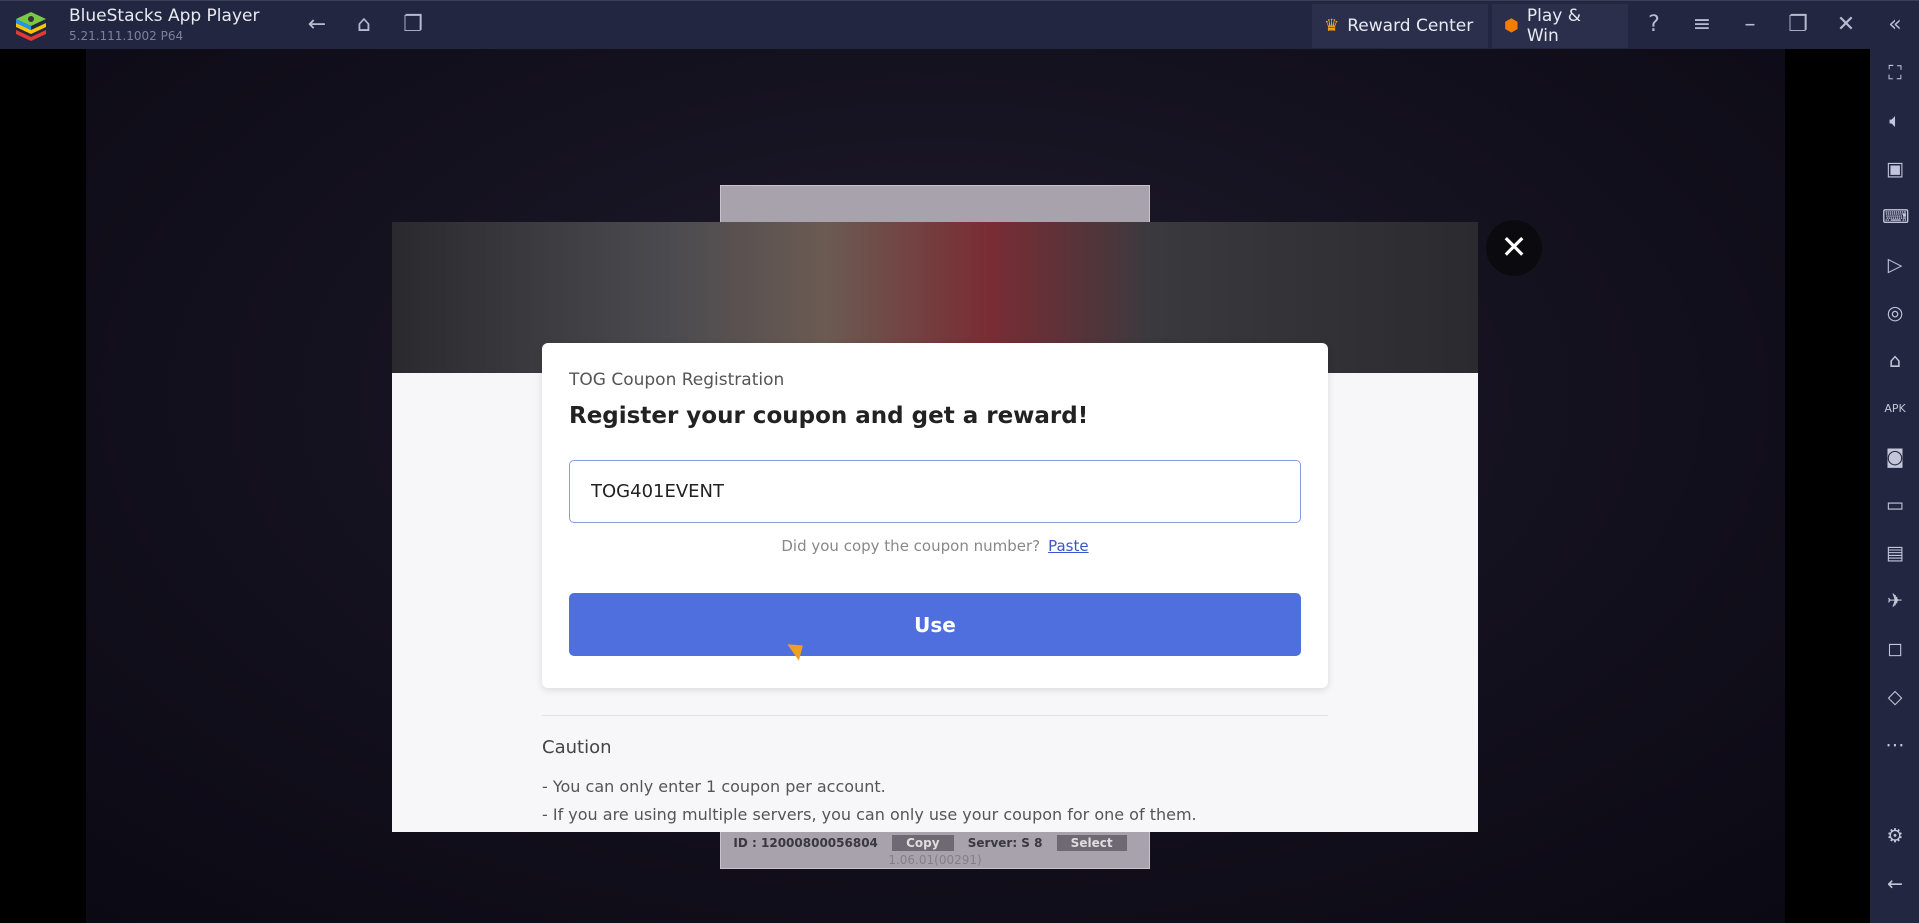 This screenshot has height=923, width=1919. Describe the element at coordinates (1895, 361) in the screenshot. I see `performance-icon: ⌂` at that location.